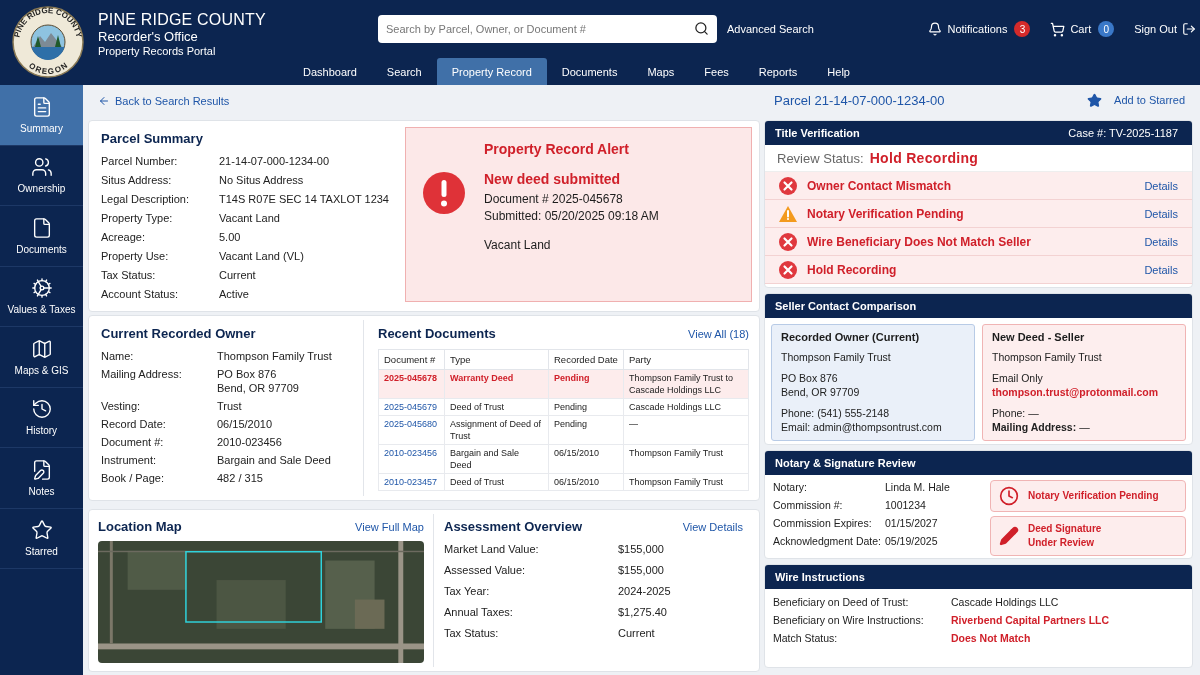 The image size is (1200, 675). I want to click on table-cell: Bargain and Sale Deed, so click(496, 459).